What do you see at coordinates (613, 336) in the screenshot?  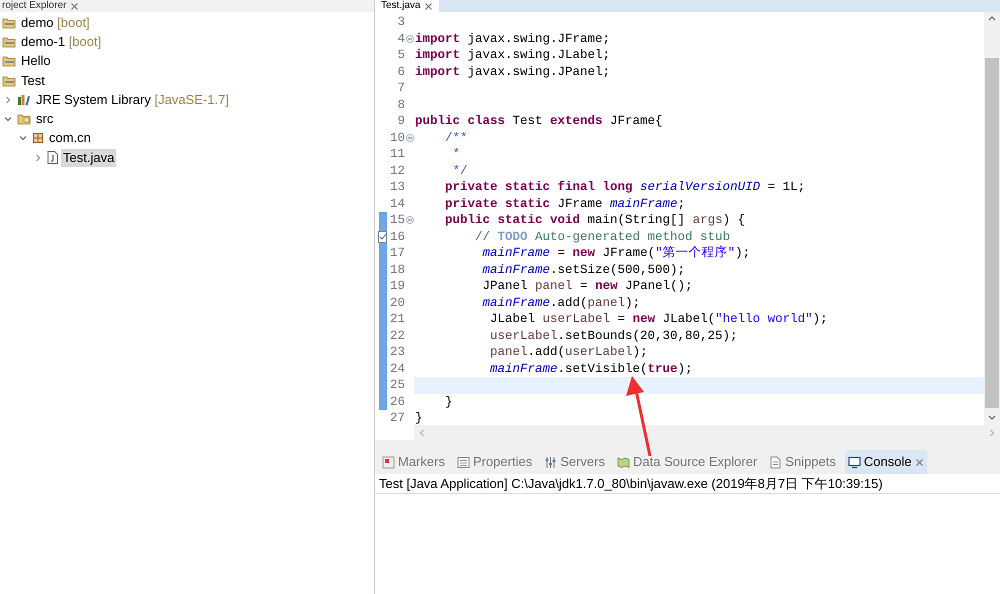 I see `code-line: userLabel.setBounds(20,30,80,25);` at bounding box center [613, 336].